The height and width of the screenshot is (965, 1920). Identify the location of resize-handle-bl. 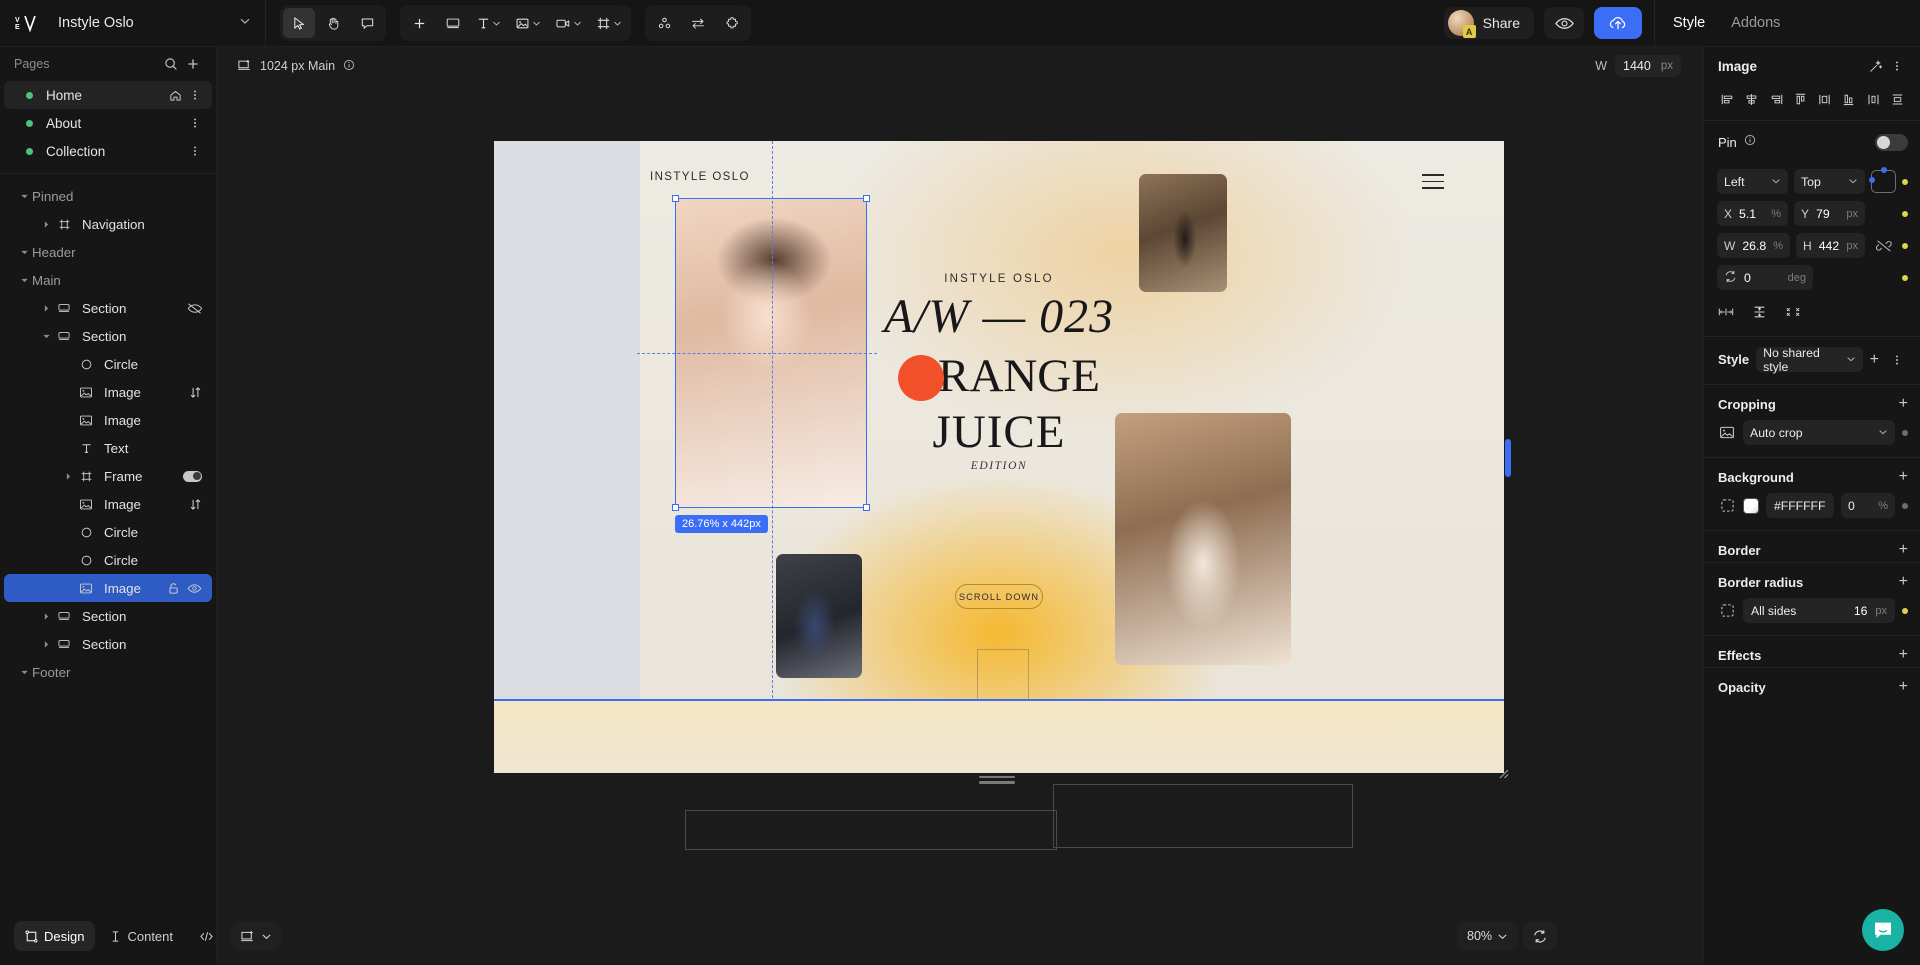
(675, 507).